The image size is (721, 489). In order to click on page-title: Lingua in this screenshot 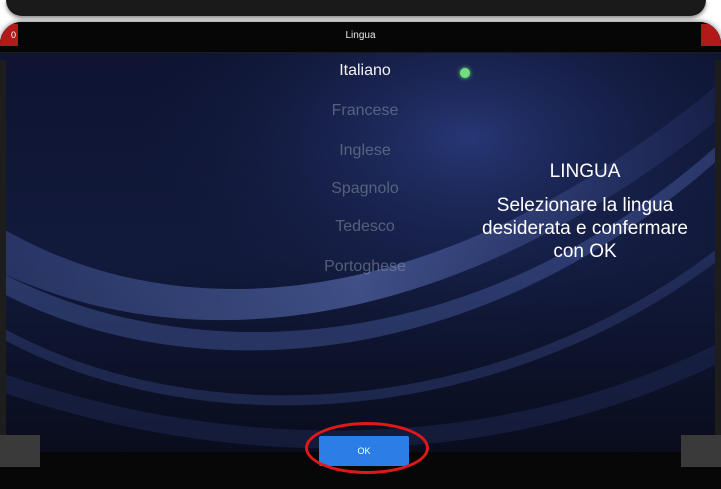, I will do `click(360, 35)`.